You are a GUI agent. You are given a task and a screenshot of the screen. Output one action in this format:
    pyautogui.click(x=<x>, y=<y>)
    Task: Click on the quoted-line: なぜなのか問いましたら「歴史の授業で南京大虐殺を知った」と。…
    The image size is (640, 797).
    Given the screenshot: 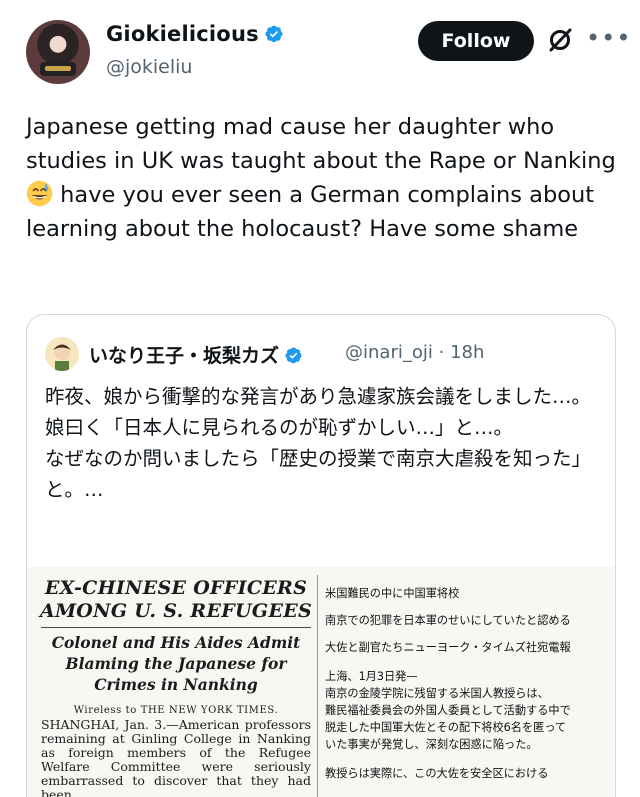 What is the action you would take?
    pyautogui.click(x=318, y=474)
    